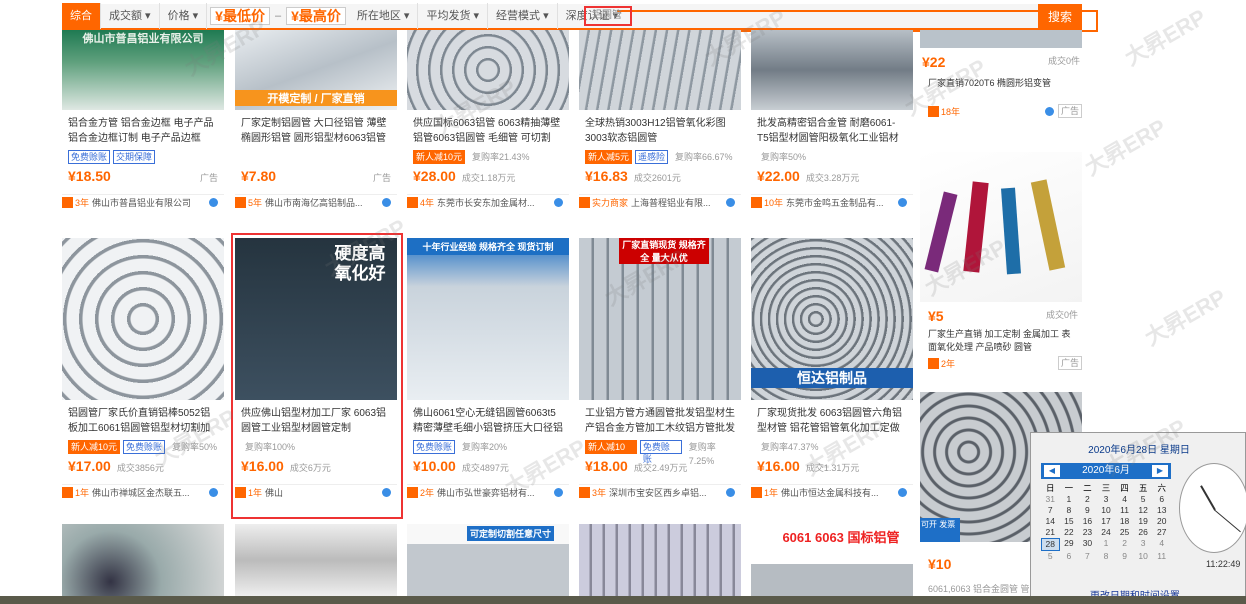 The image size is (1246, 604). What do you see at coordinates (1161, 532) in the screenshot?
I see `calendar-day: 27` at bounding box center [1161, 532].